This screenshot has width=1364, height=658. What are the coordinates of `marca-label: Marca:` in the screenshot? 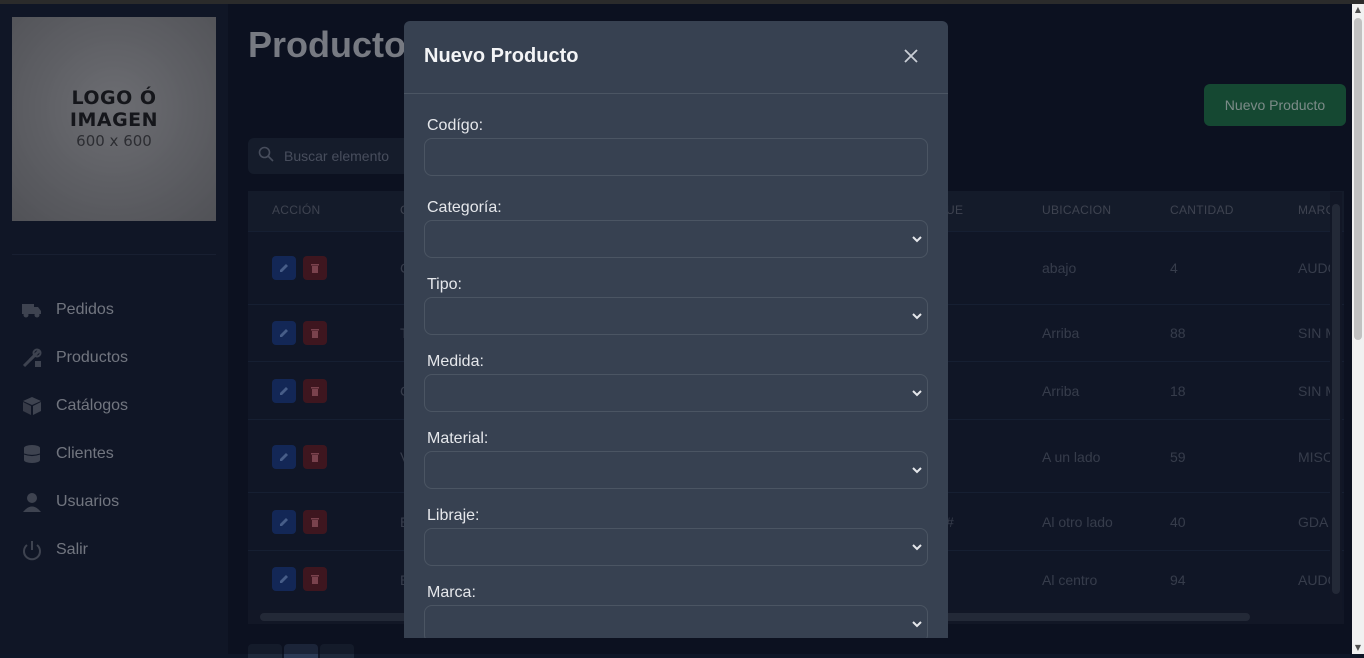 It's located at (451, 592).